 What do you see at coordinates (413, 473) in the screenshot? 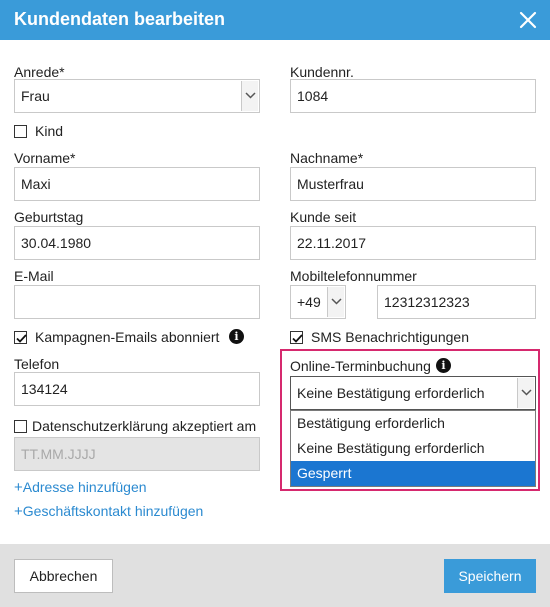
I see `dropdown-option-selected: Gesperrt` at bounding box center [413, 473].